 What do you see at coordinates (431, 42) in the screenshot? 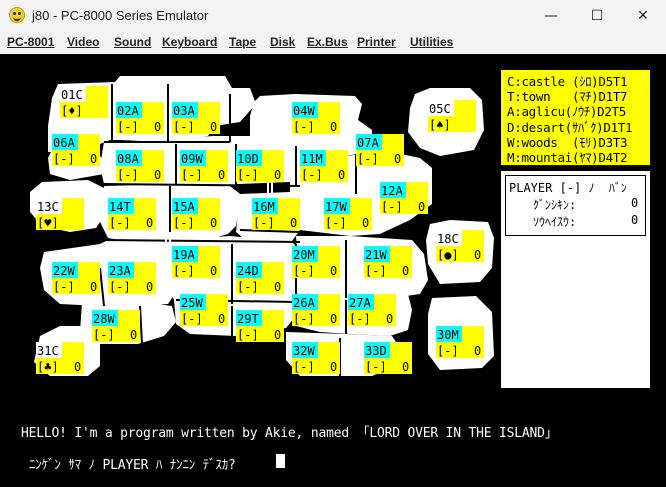
I see `menu-utilities: Utilities` at bounding box center [431, 42].